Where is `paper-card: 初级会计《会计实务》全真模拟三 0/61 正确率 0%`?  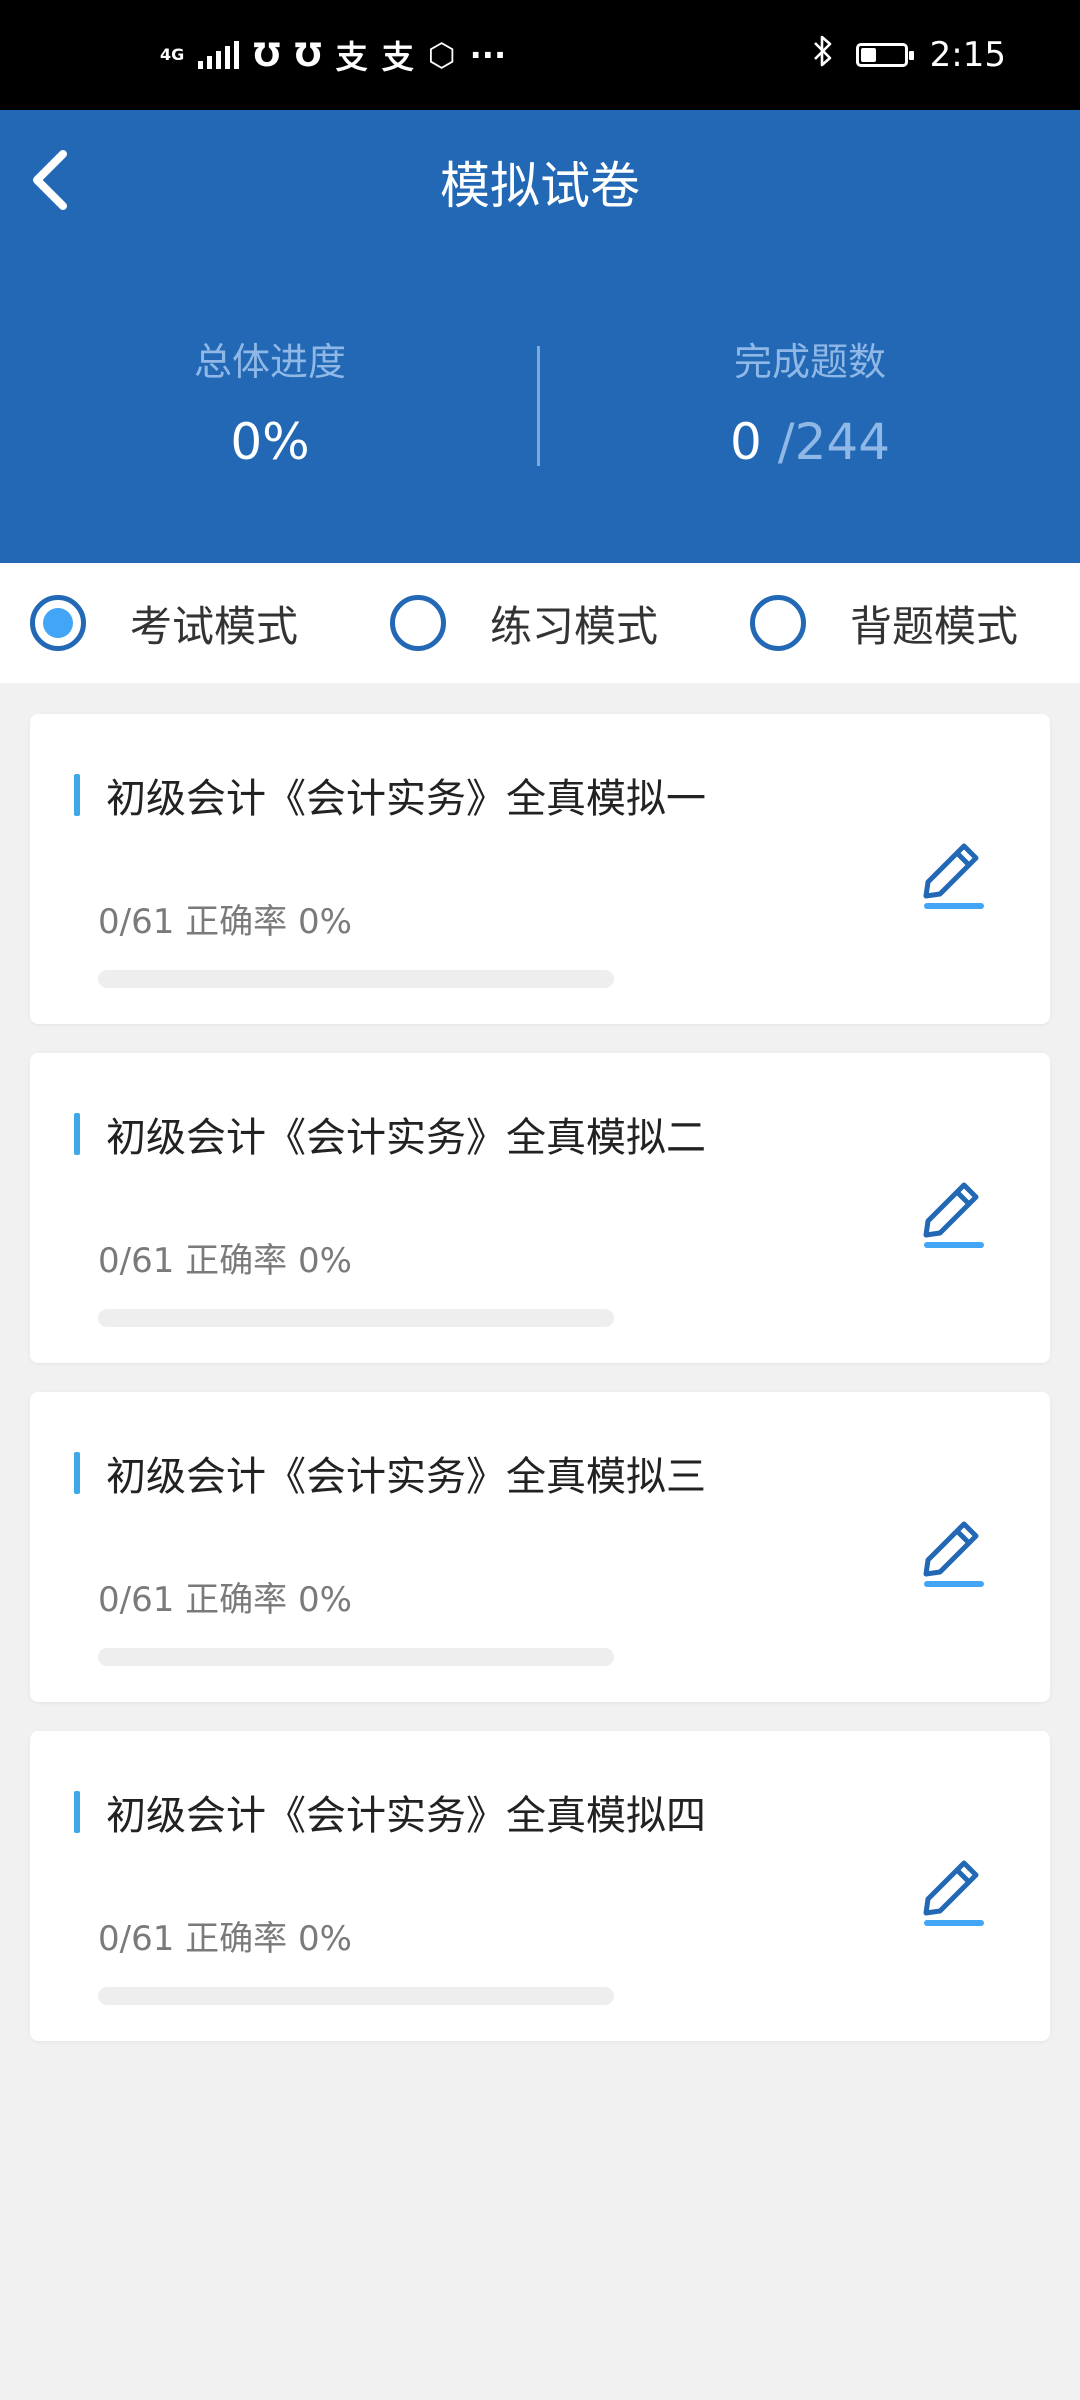 paper-card: 初级会计《会计实务》全真模拟三 0/61 正确率 0% is located at coordinates (540, 1547).